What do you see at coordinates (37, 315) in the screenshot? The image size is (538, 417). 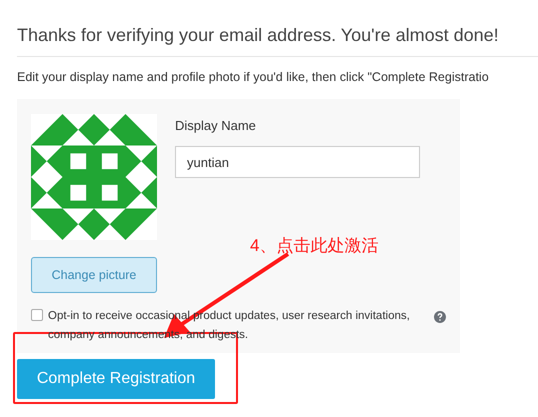 I see `opt-in-checkbox` at bounding box center [37, 315].